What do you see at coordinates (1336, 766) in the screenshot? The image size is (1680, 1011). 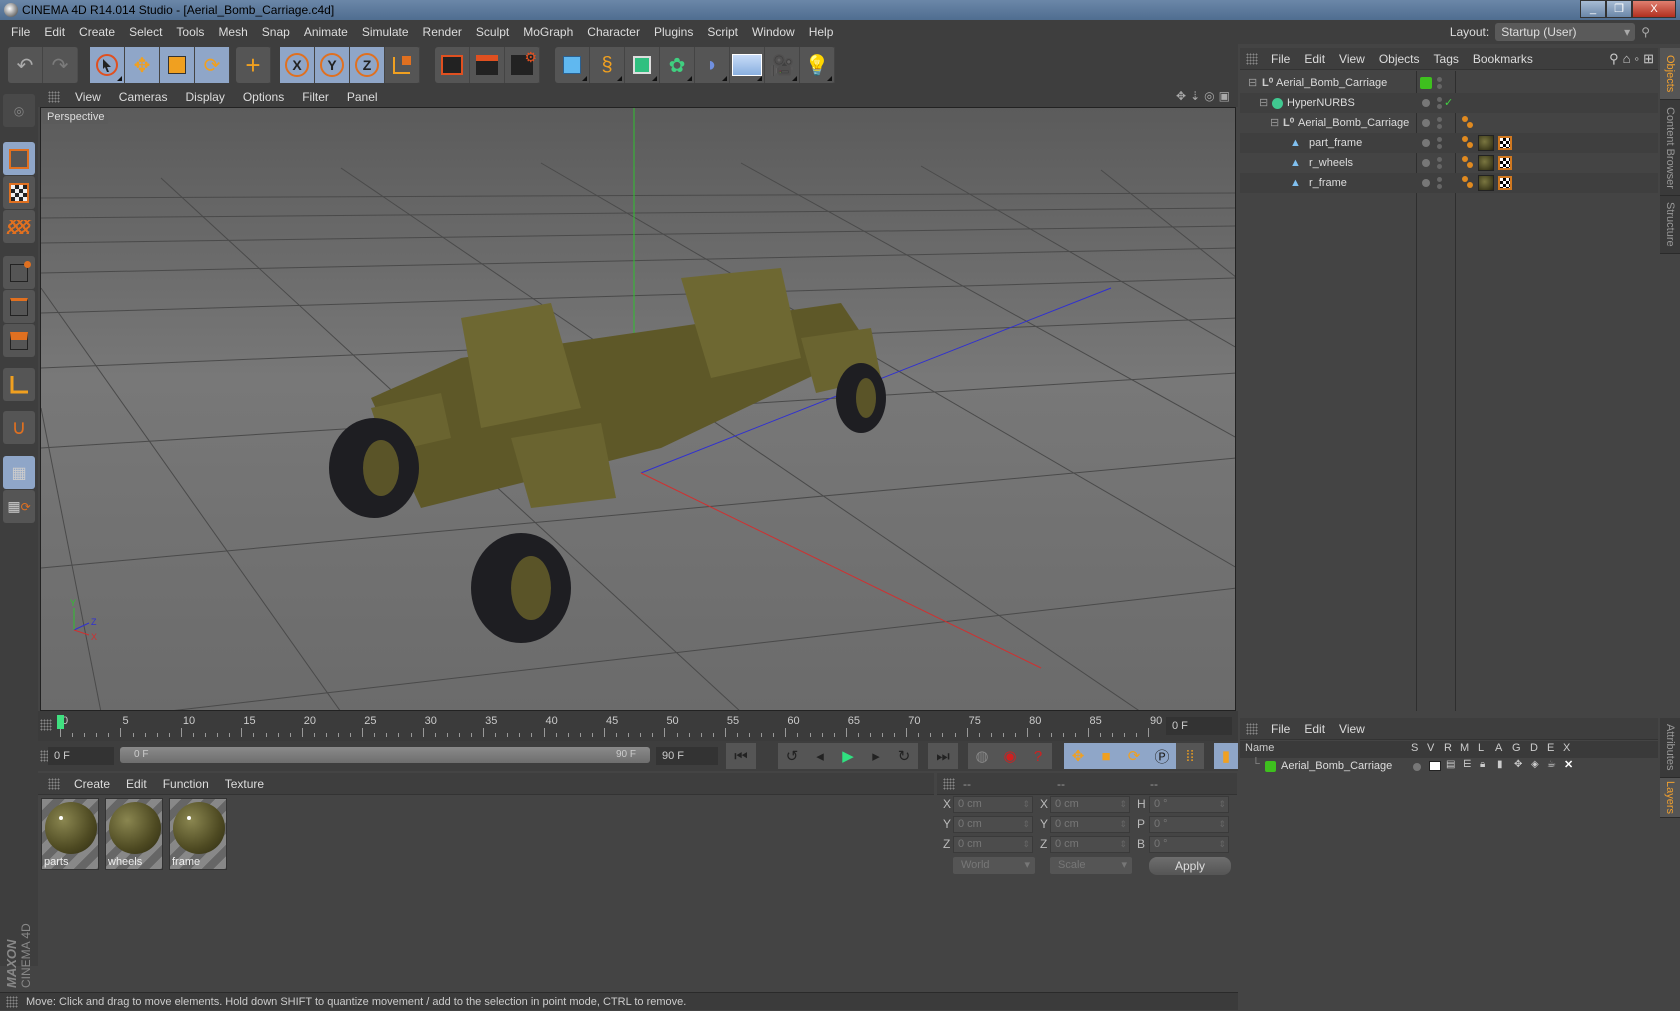 I see `layer-name: Aerial_Bomb_Carriage` at bounding box center [1336, 766].